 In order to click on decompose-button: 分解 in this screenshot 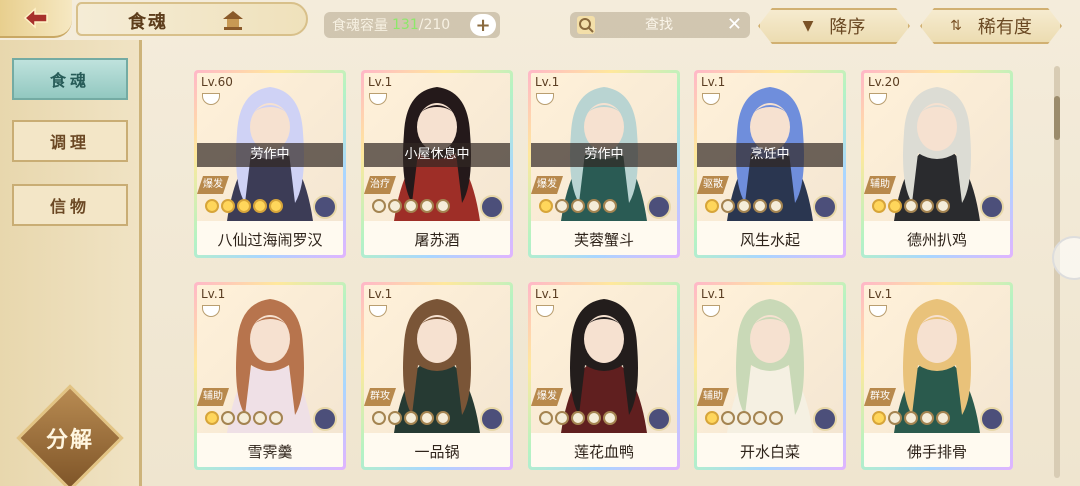, I will do `click(70, 435)`.